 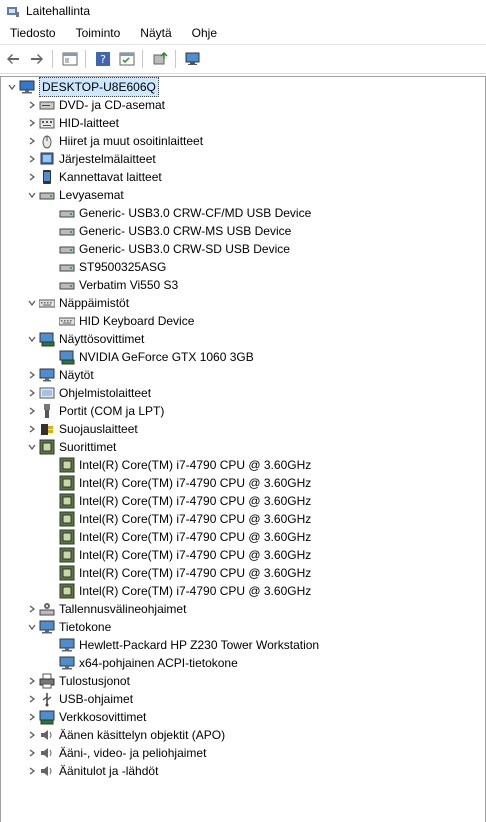 I want to click on tree-category-tietokone: Tietokone, so click(x=68, y=627).